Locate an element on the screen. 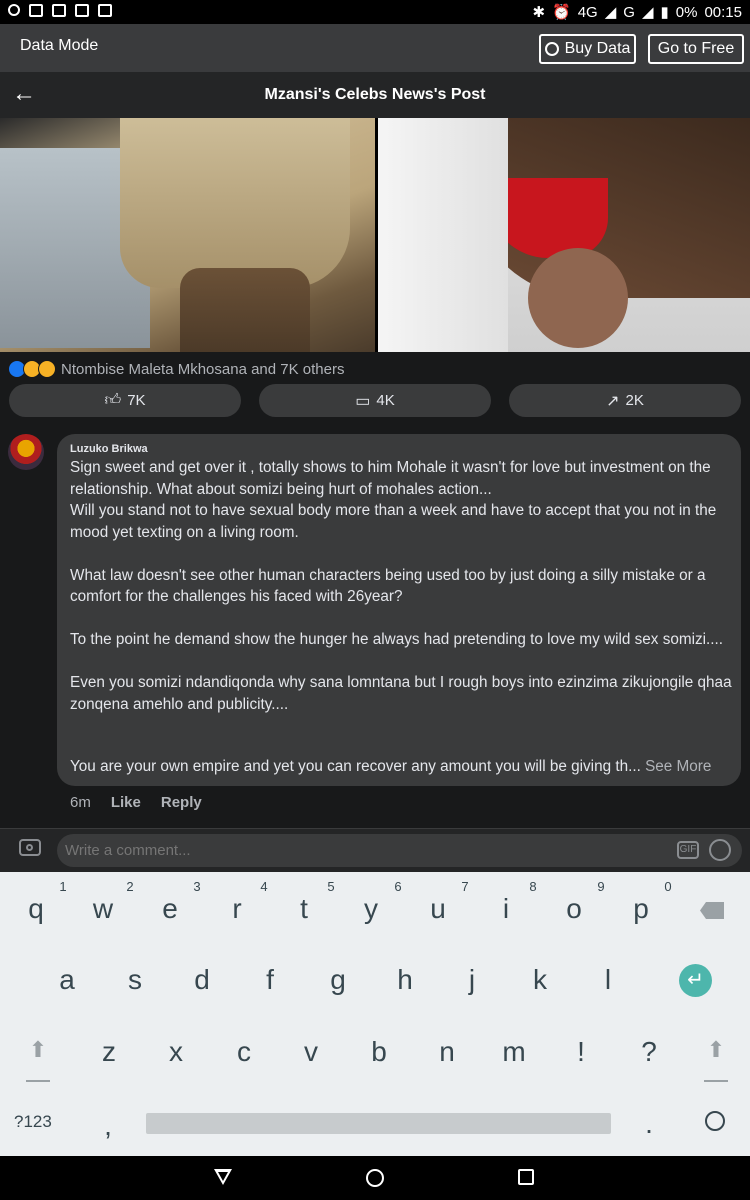  comment-time: 6m is located at coordinates (80, 802).